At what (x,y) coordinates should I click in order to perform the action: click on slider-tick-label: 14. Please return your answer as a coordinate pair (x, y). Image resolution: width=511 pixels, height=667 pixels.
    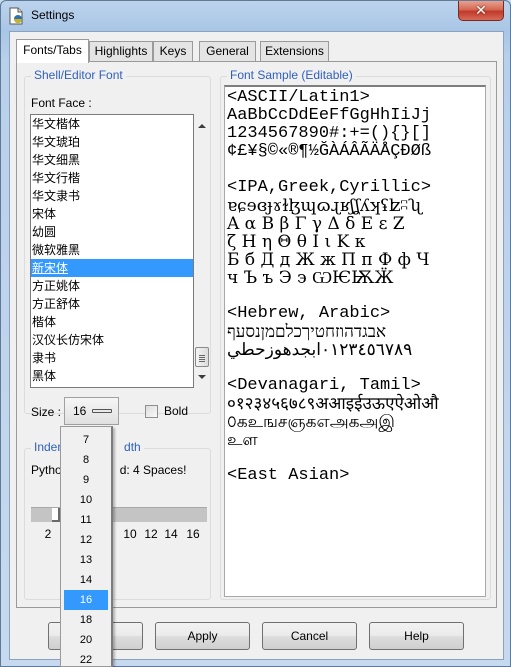
    Looking at the image, I should click on (171, 534).